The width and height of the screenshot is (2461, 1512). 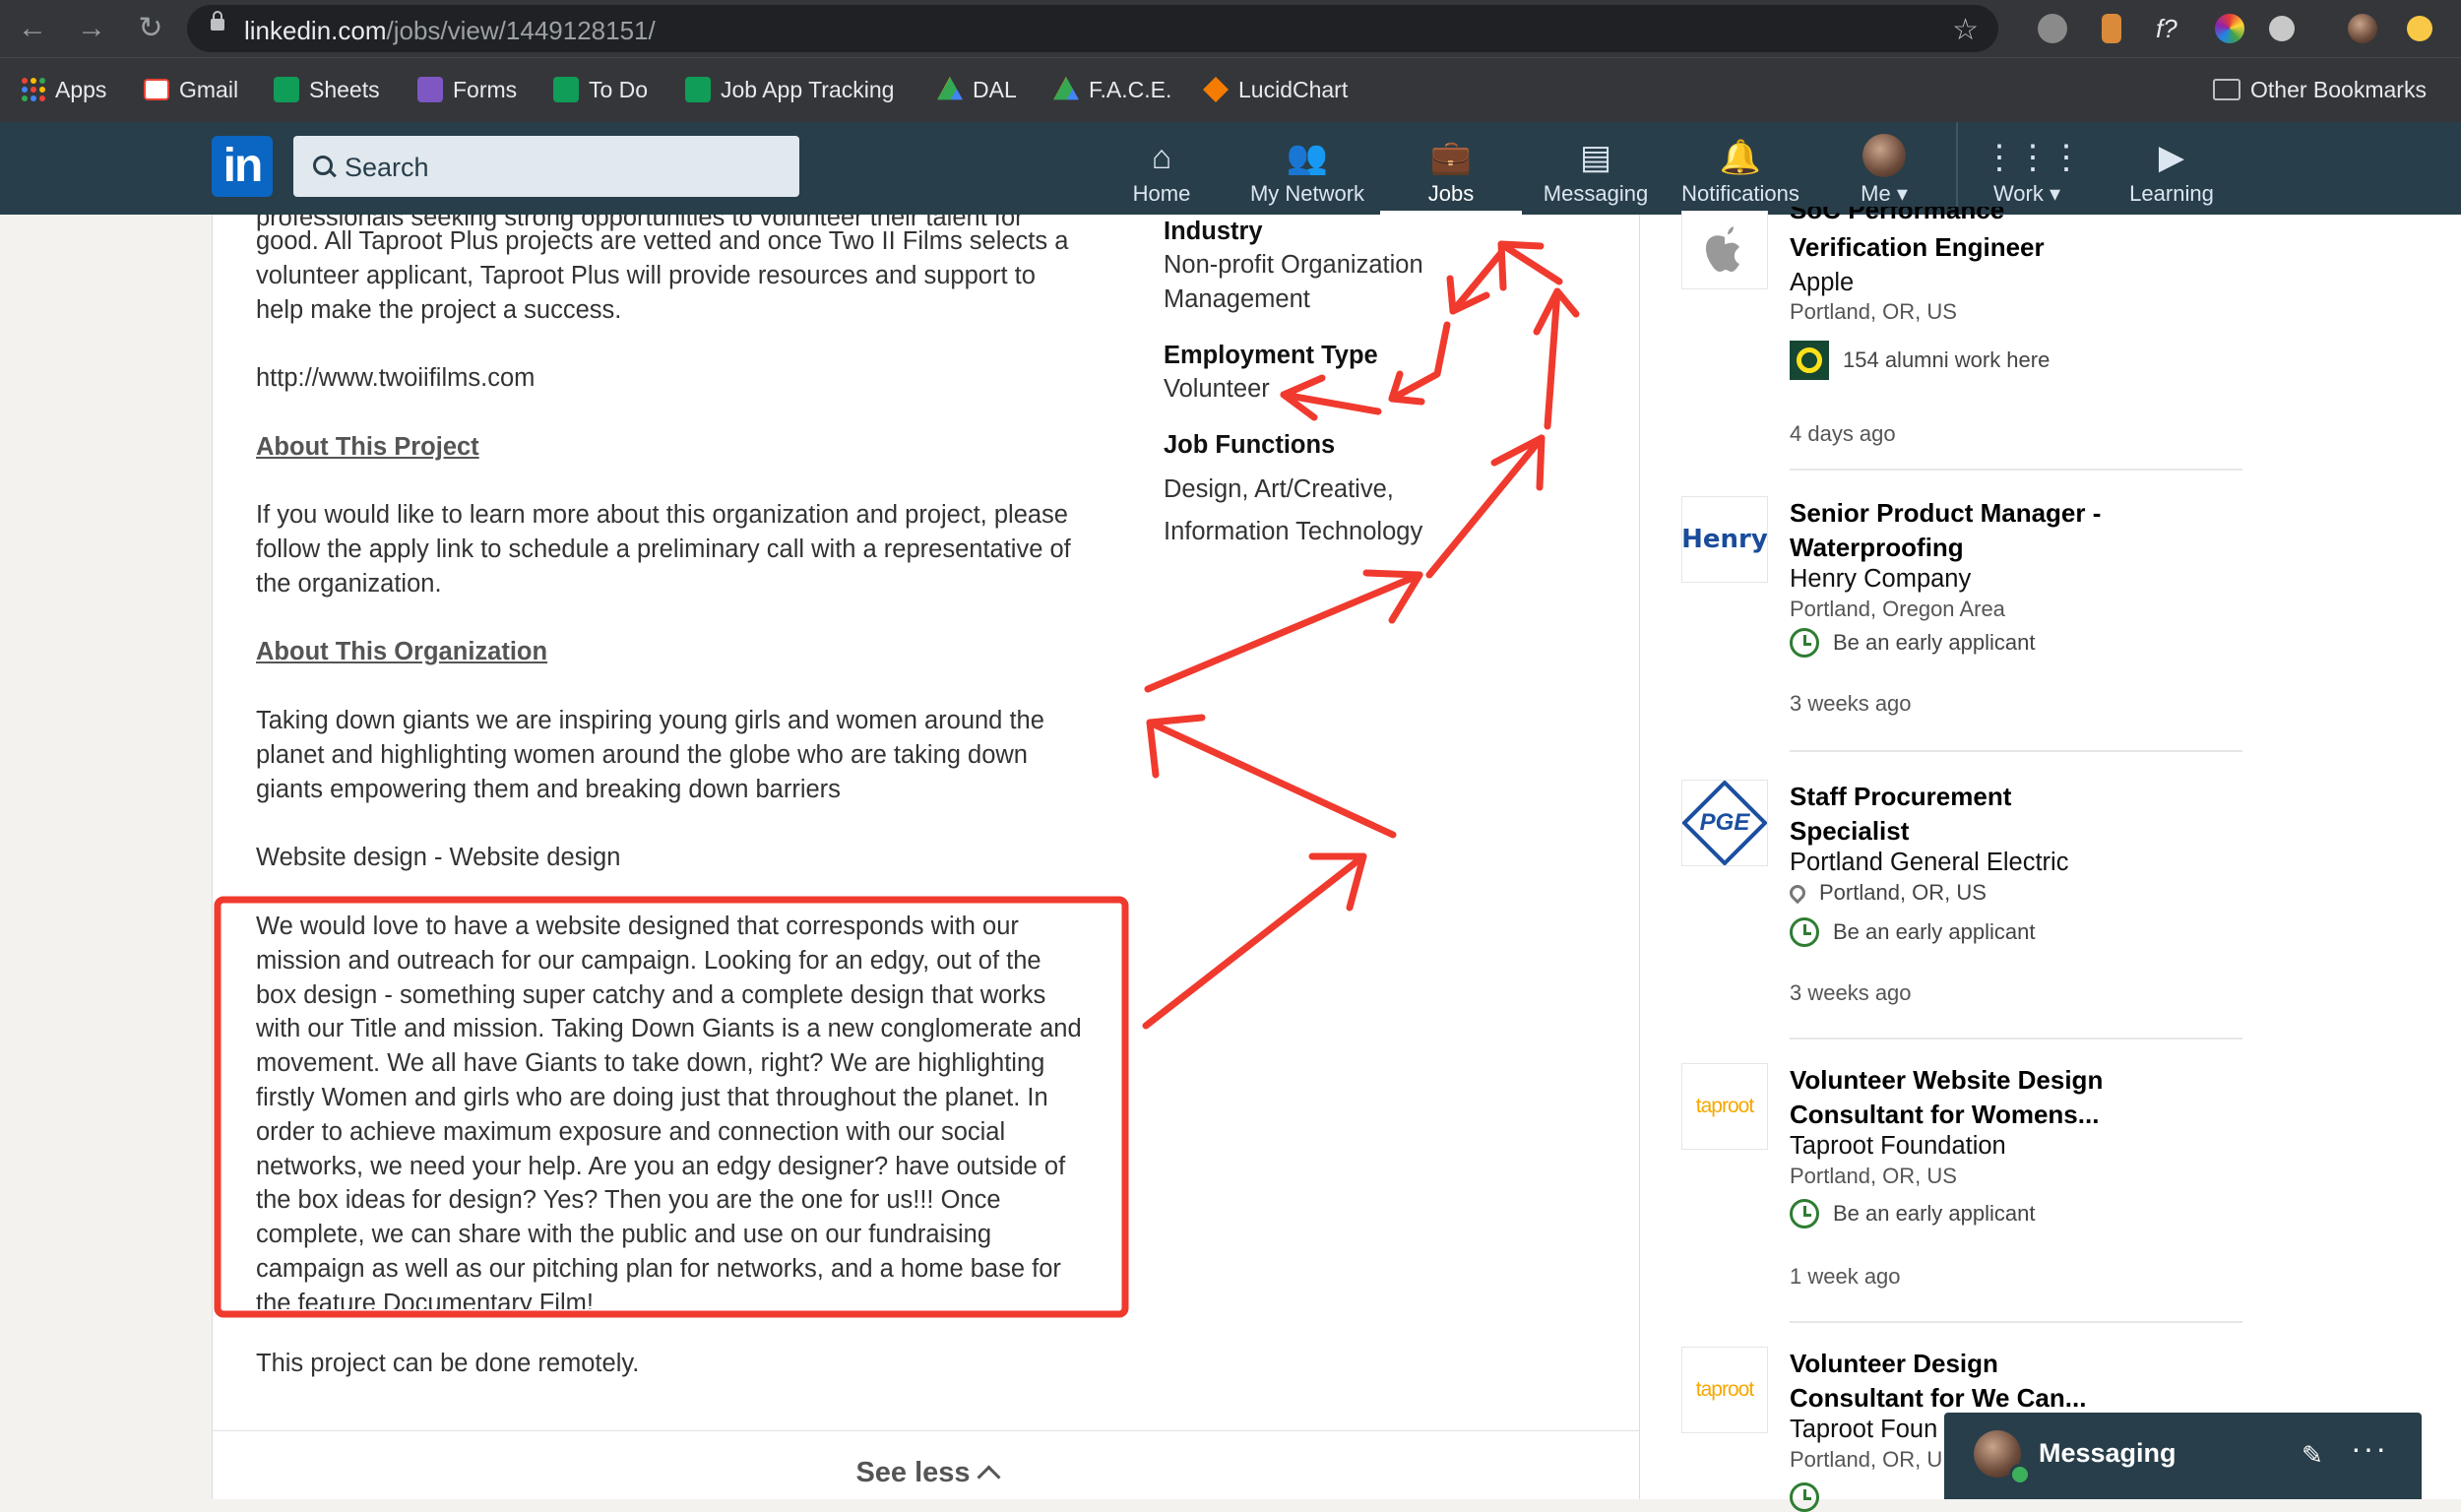 I want to click on nav-my-network: 👥 My Network, so click(x=1307, y=168).